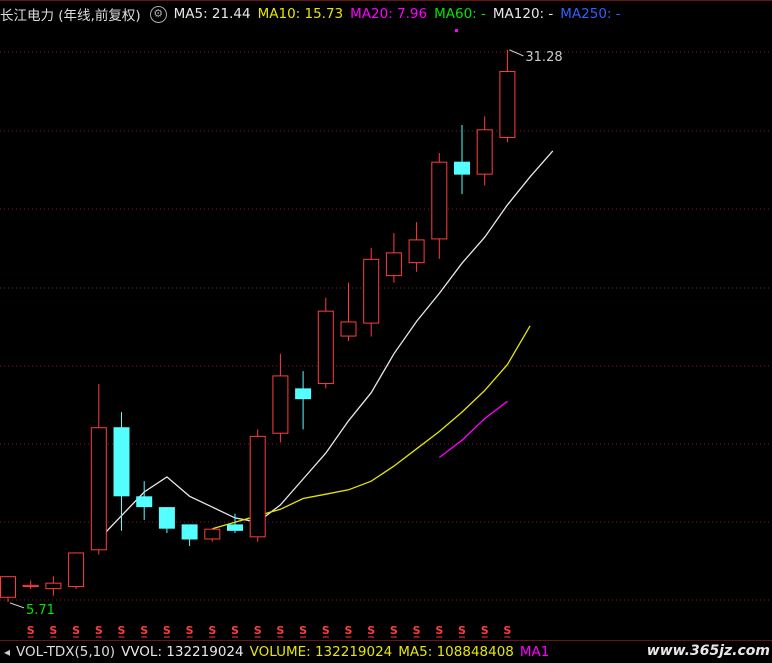 The image size is (772, 663). I want to click on volume-indicator-name: VOL-TDX(5,10), so click(65, 652).